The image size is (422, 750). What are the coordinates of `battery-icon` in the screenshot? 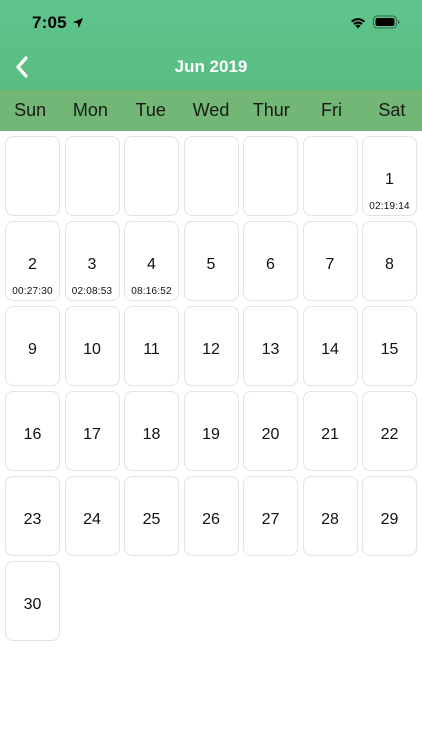 It's located at (386, 22).